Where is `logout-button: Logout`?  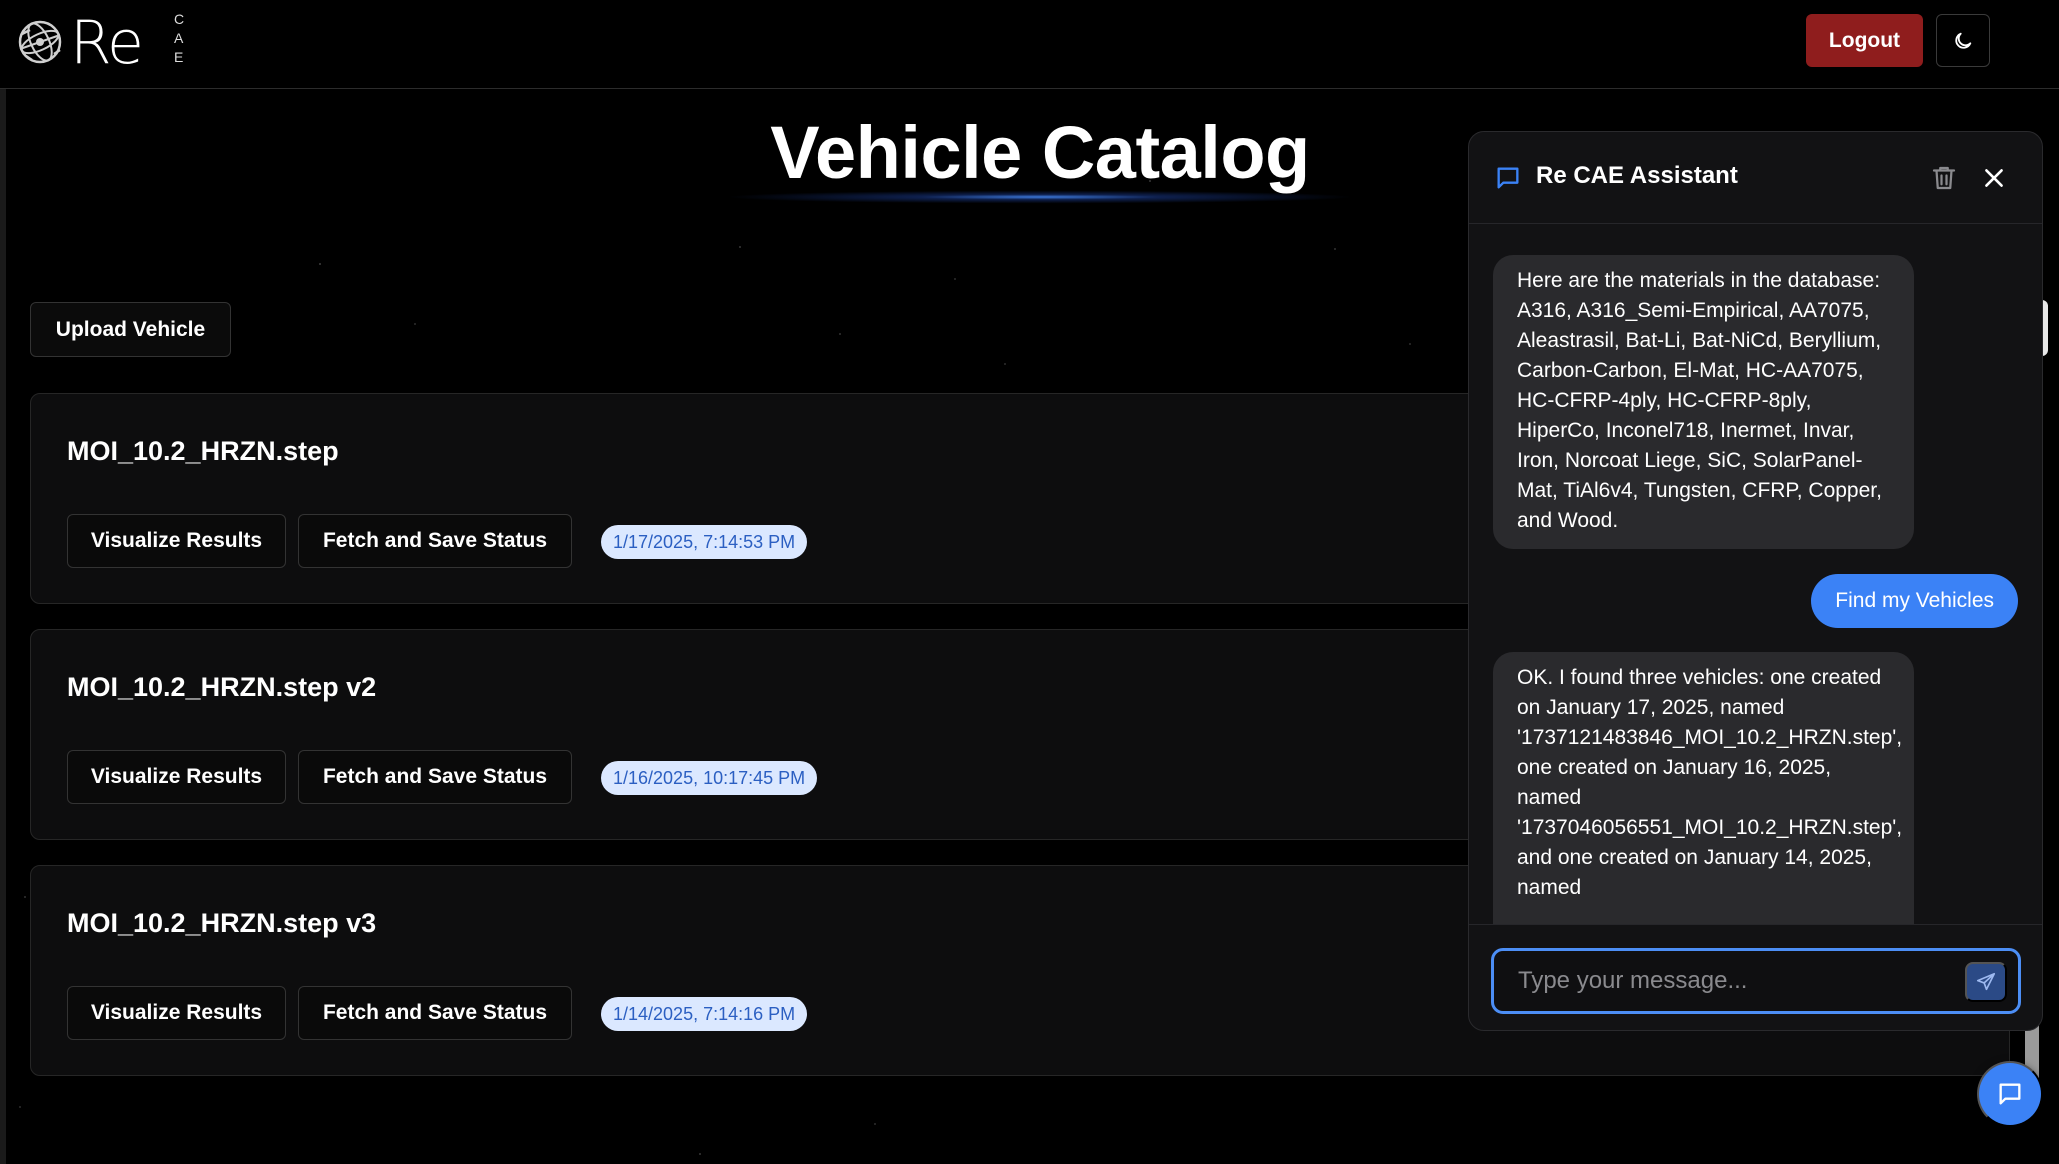 logout-button: Logout is located at coordinates (1864, 40).